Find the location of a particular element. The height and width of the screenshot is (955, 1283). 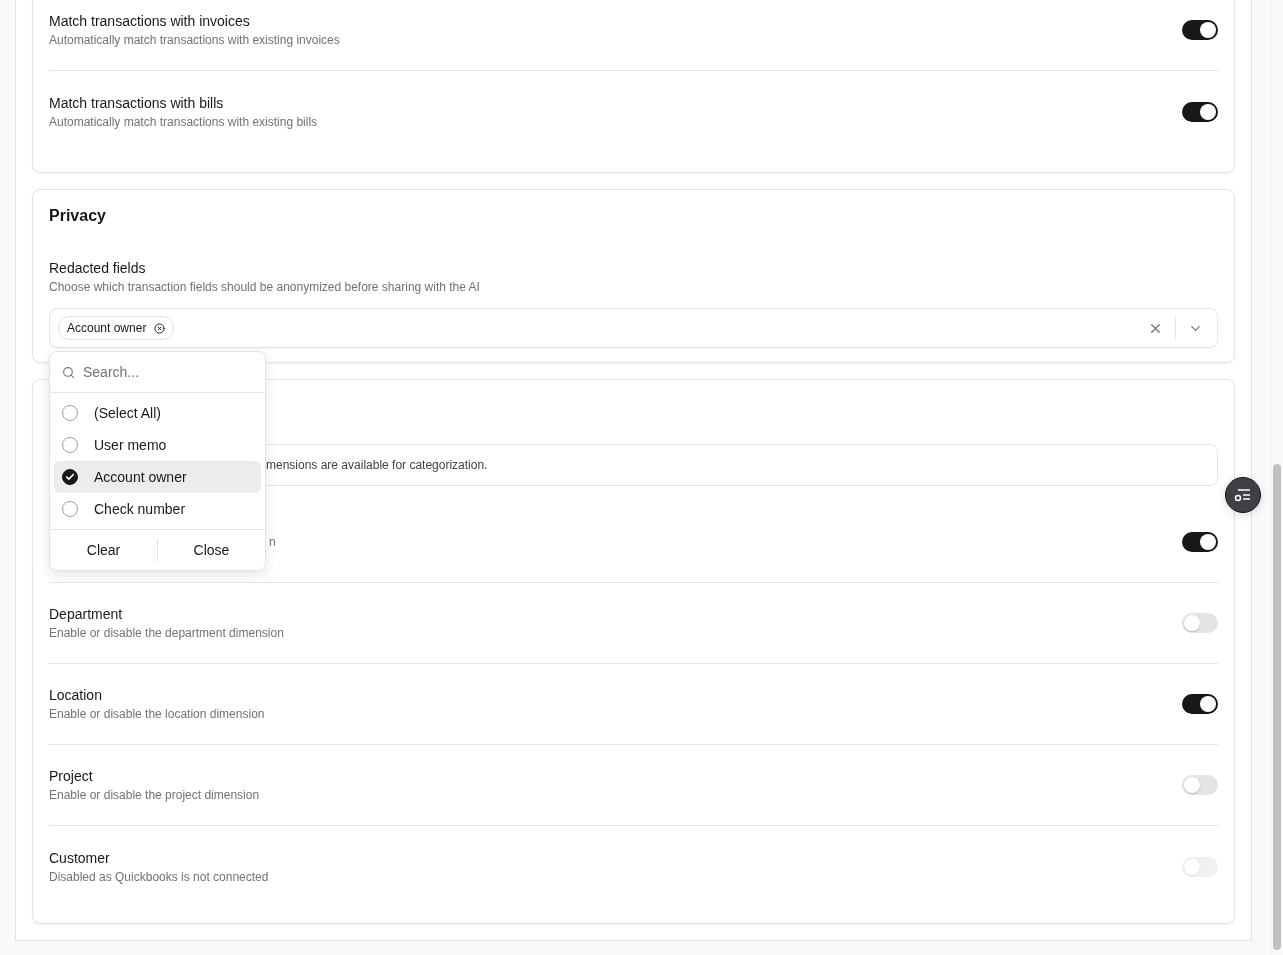

field-description: Choose which transaction fields should be anonymized before sharing with the AI is located at coordinates (264, 287).